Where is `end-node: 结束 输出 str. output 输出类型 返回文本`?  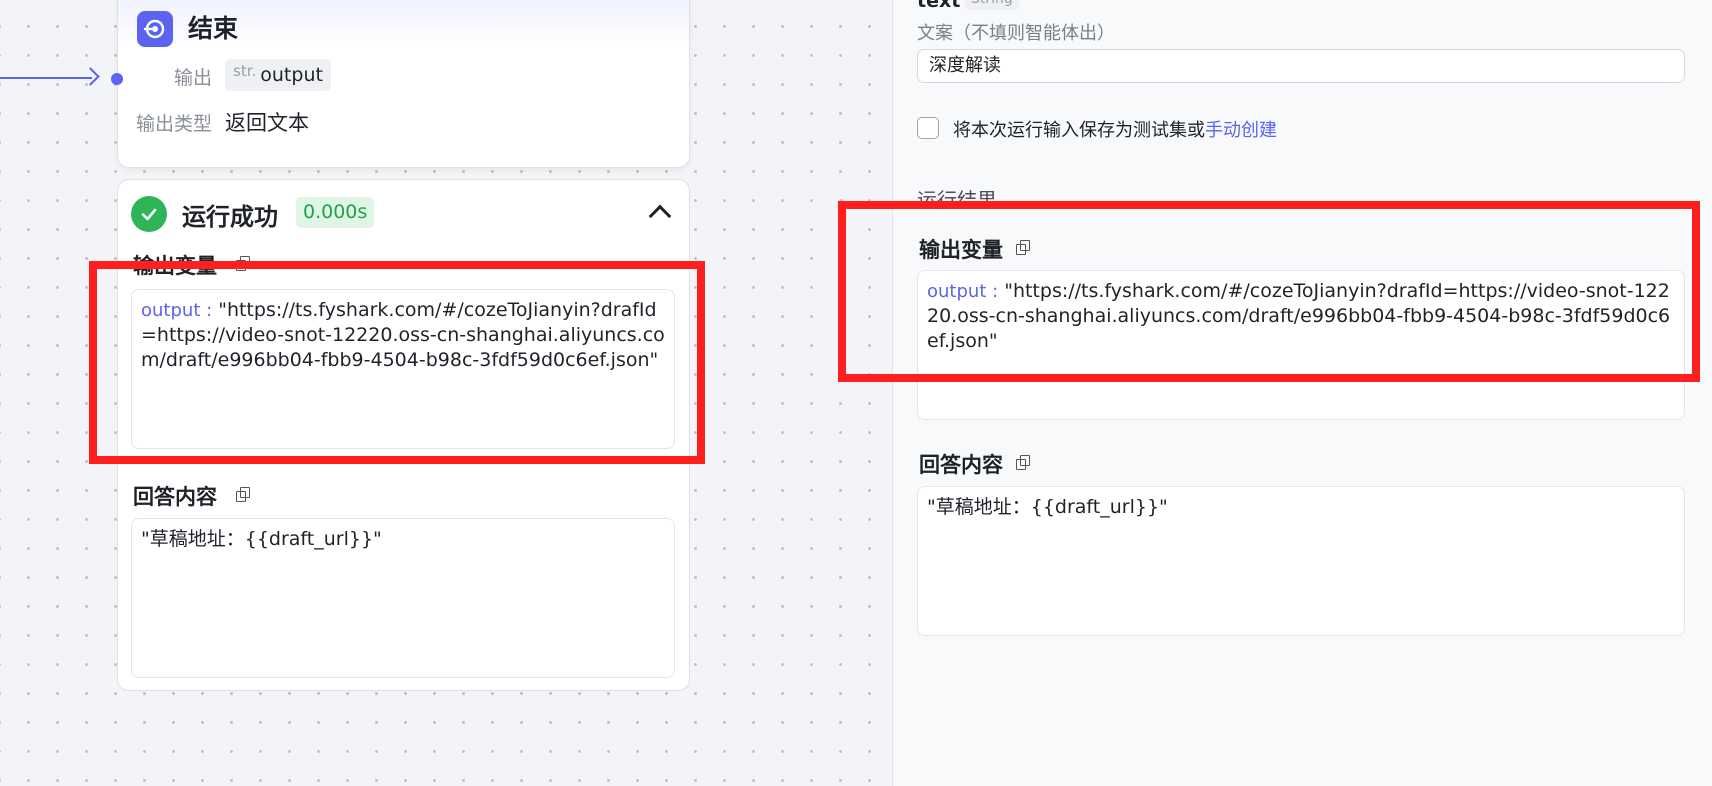
end-node: 结束 输出 str. output 输出类型 返回文本 is located at coordinates (403, 84).